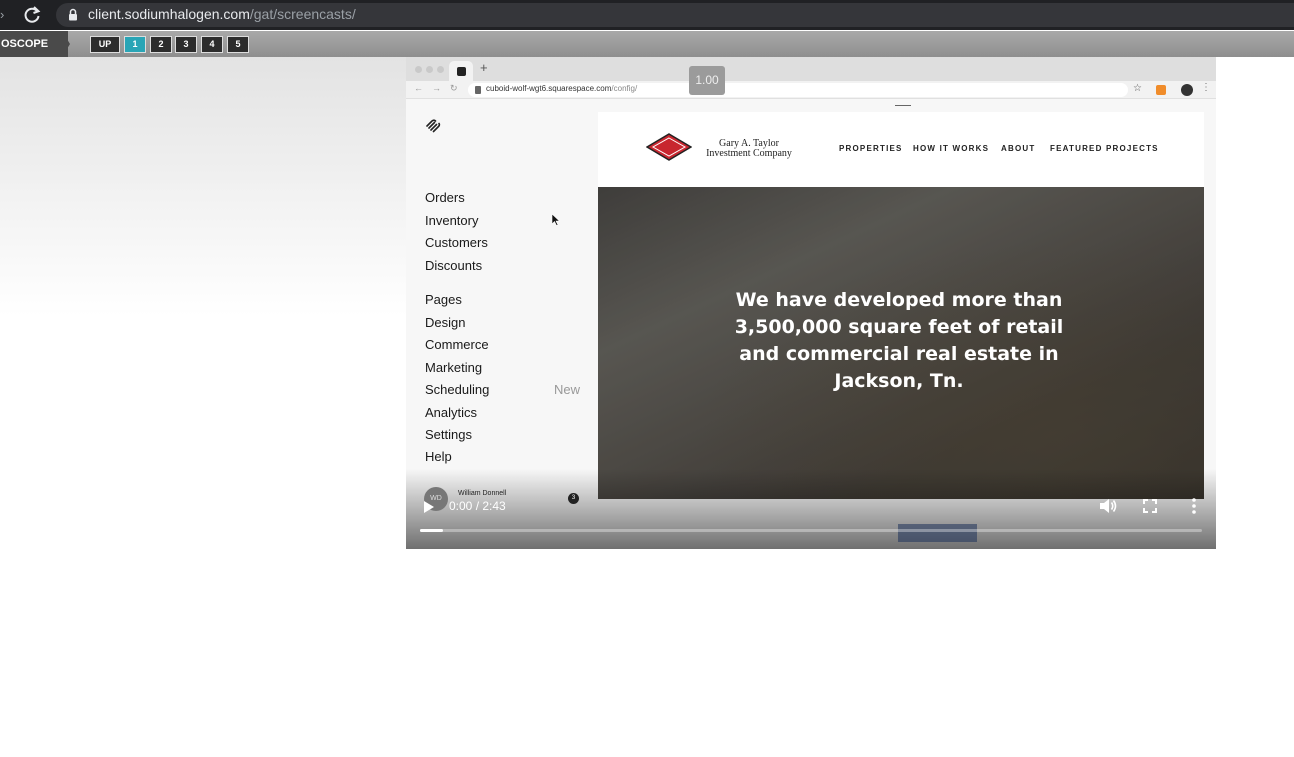  I want to click on inner-tab, so click(461, 71).